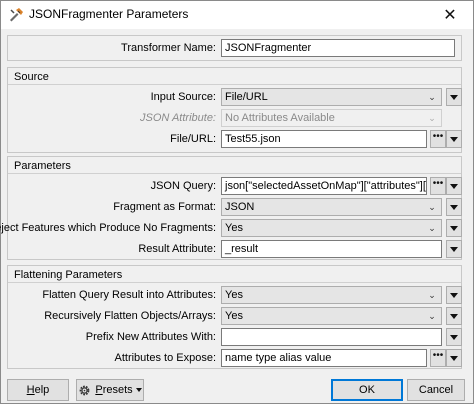  Describe the element at coordinates (84, 390) in the screenshot. I see `gear-icon` at that location.